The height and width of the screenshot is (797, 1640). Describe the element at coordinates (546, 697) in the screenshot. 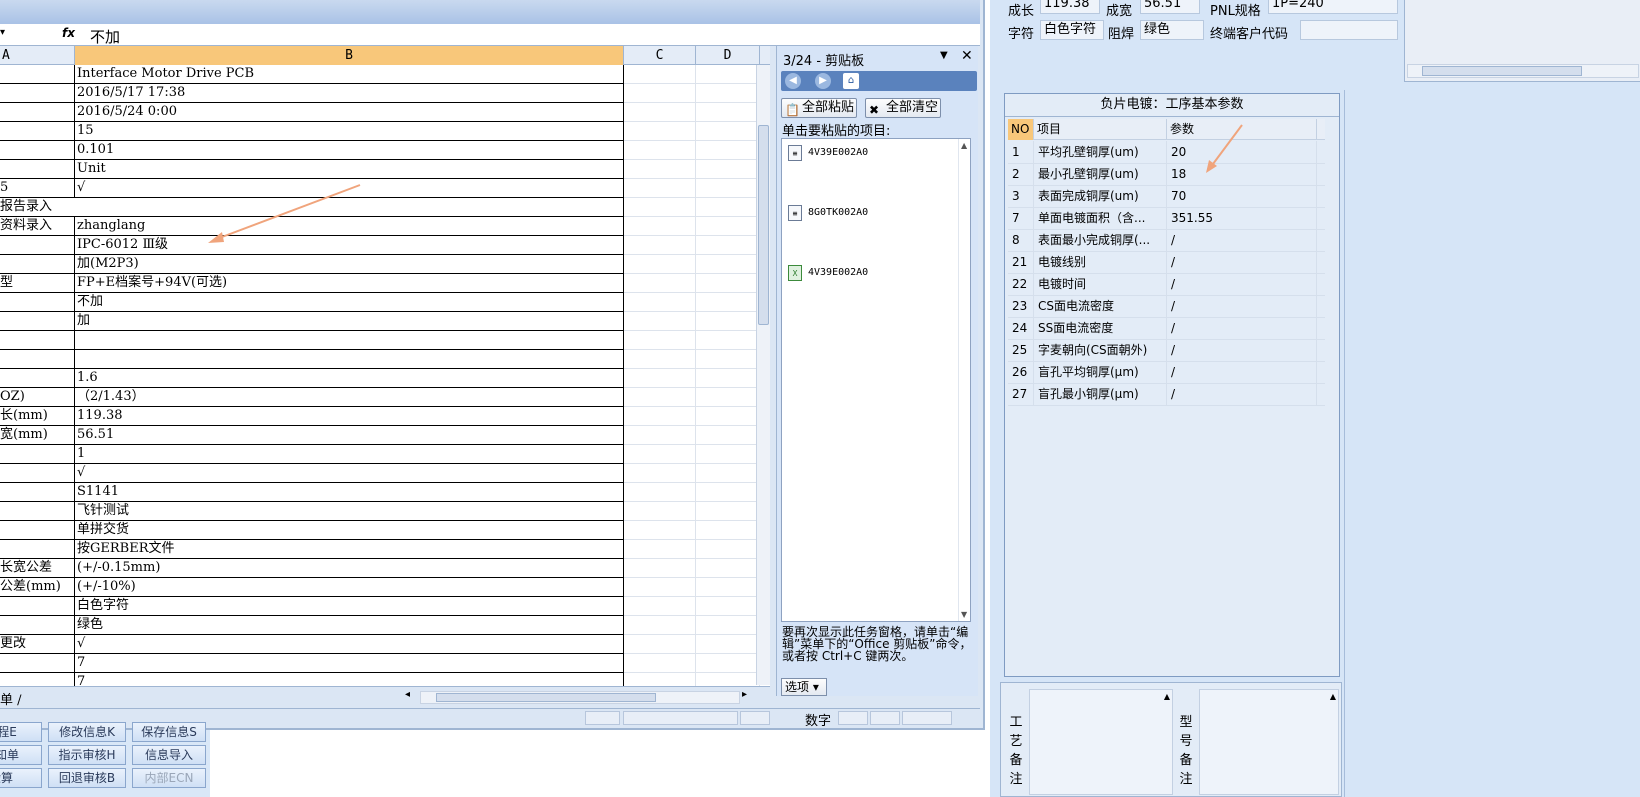

I see `hscroll-thumb` at that location.